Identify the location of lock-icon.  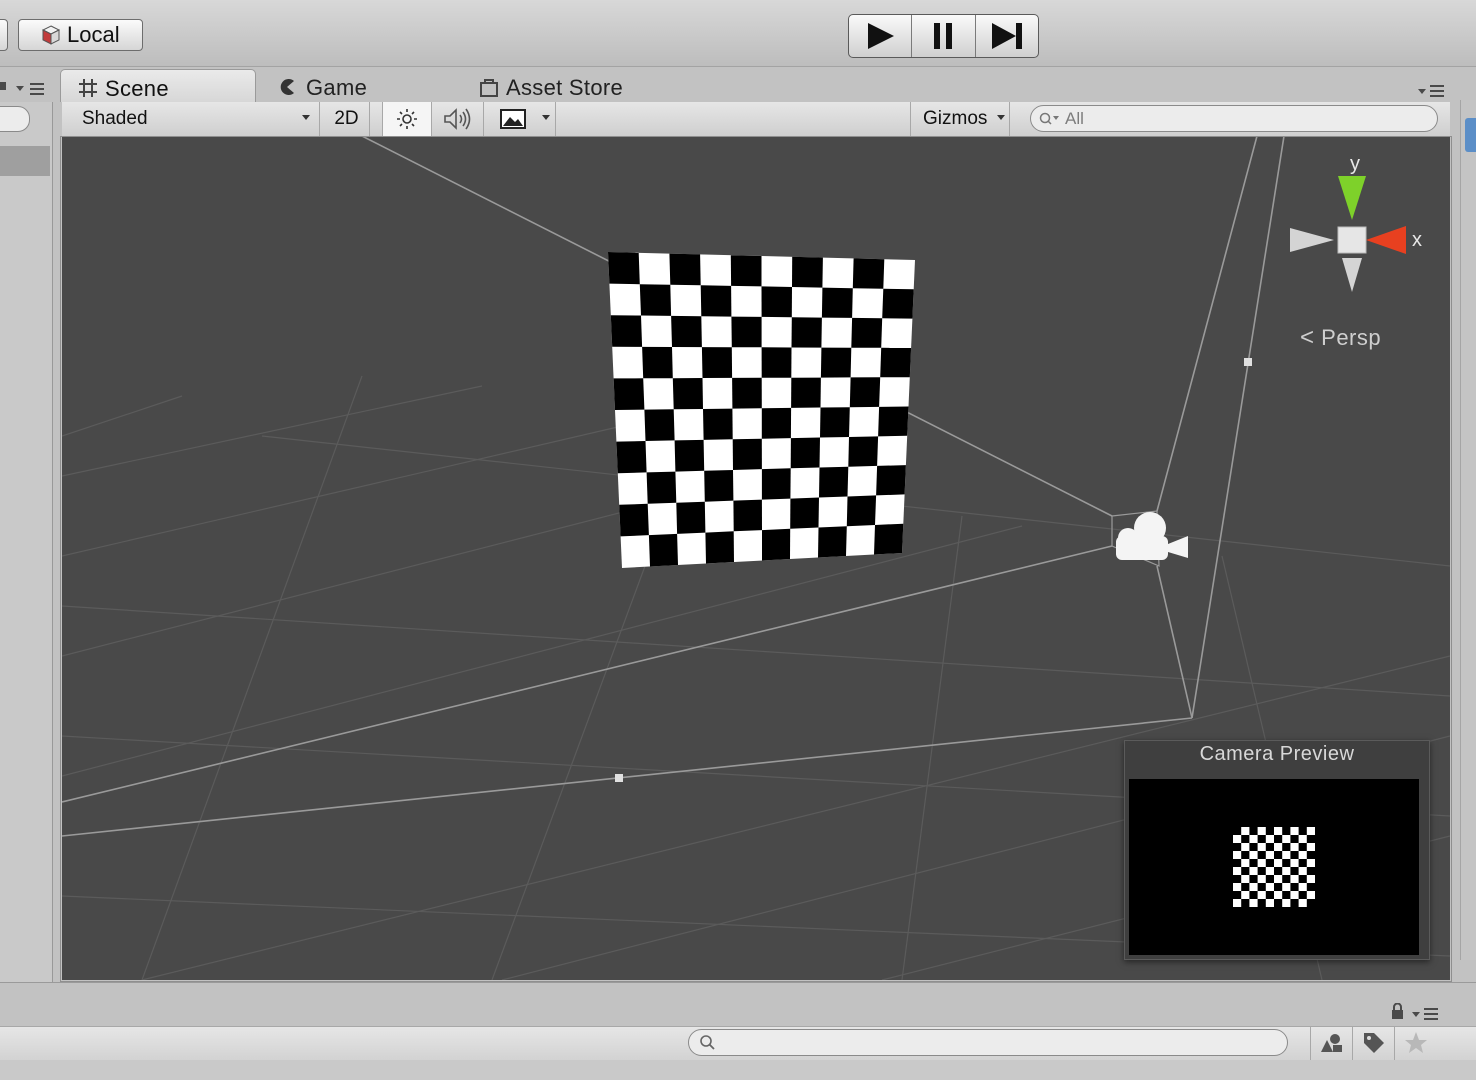
(1418, 1012).